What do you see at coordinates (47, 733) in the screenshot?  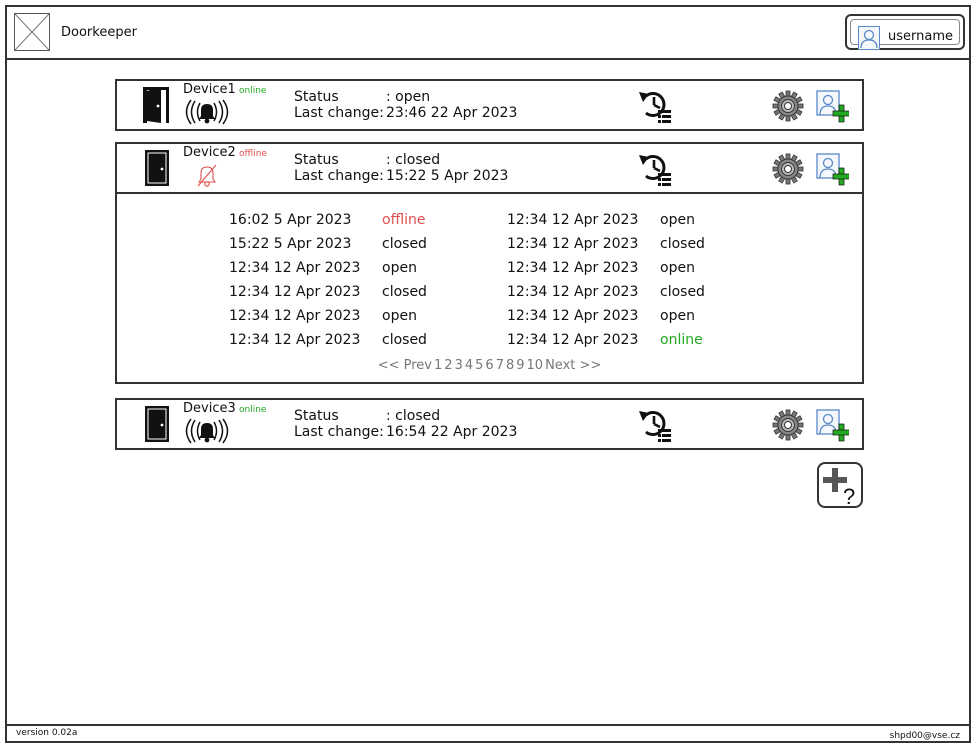 I see `version-label: version 0.02a` at bounding box center [47, 733].